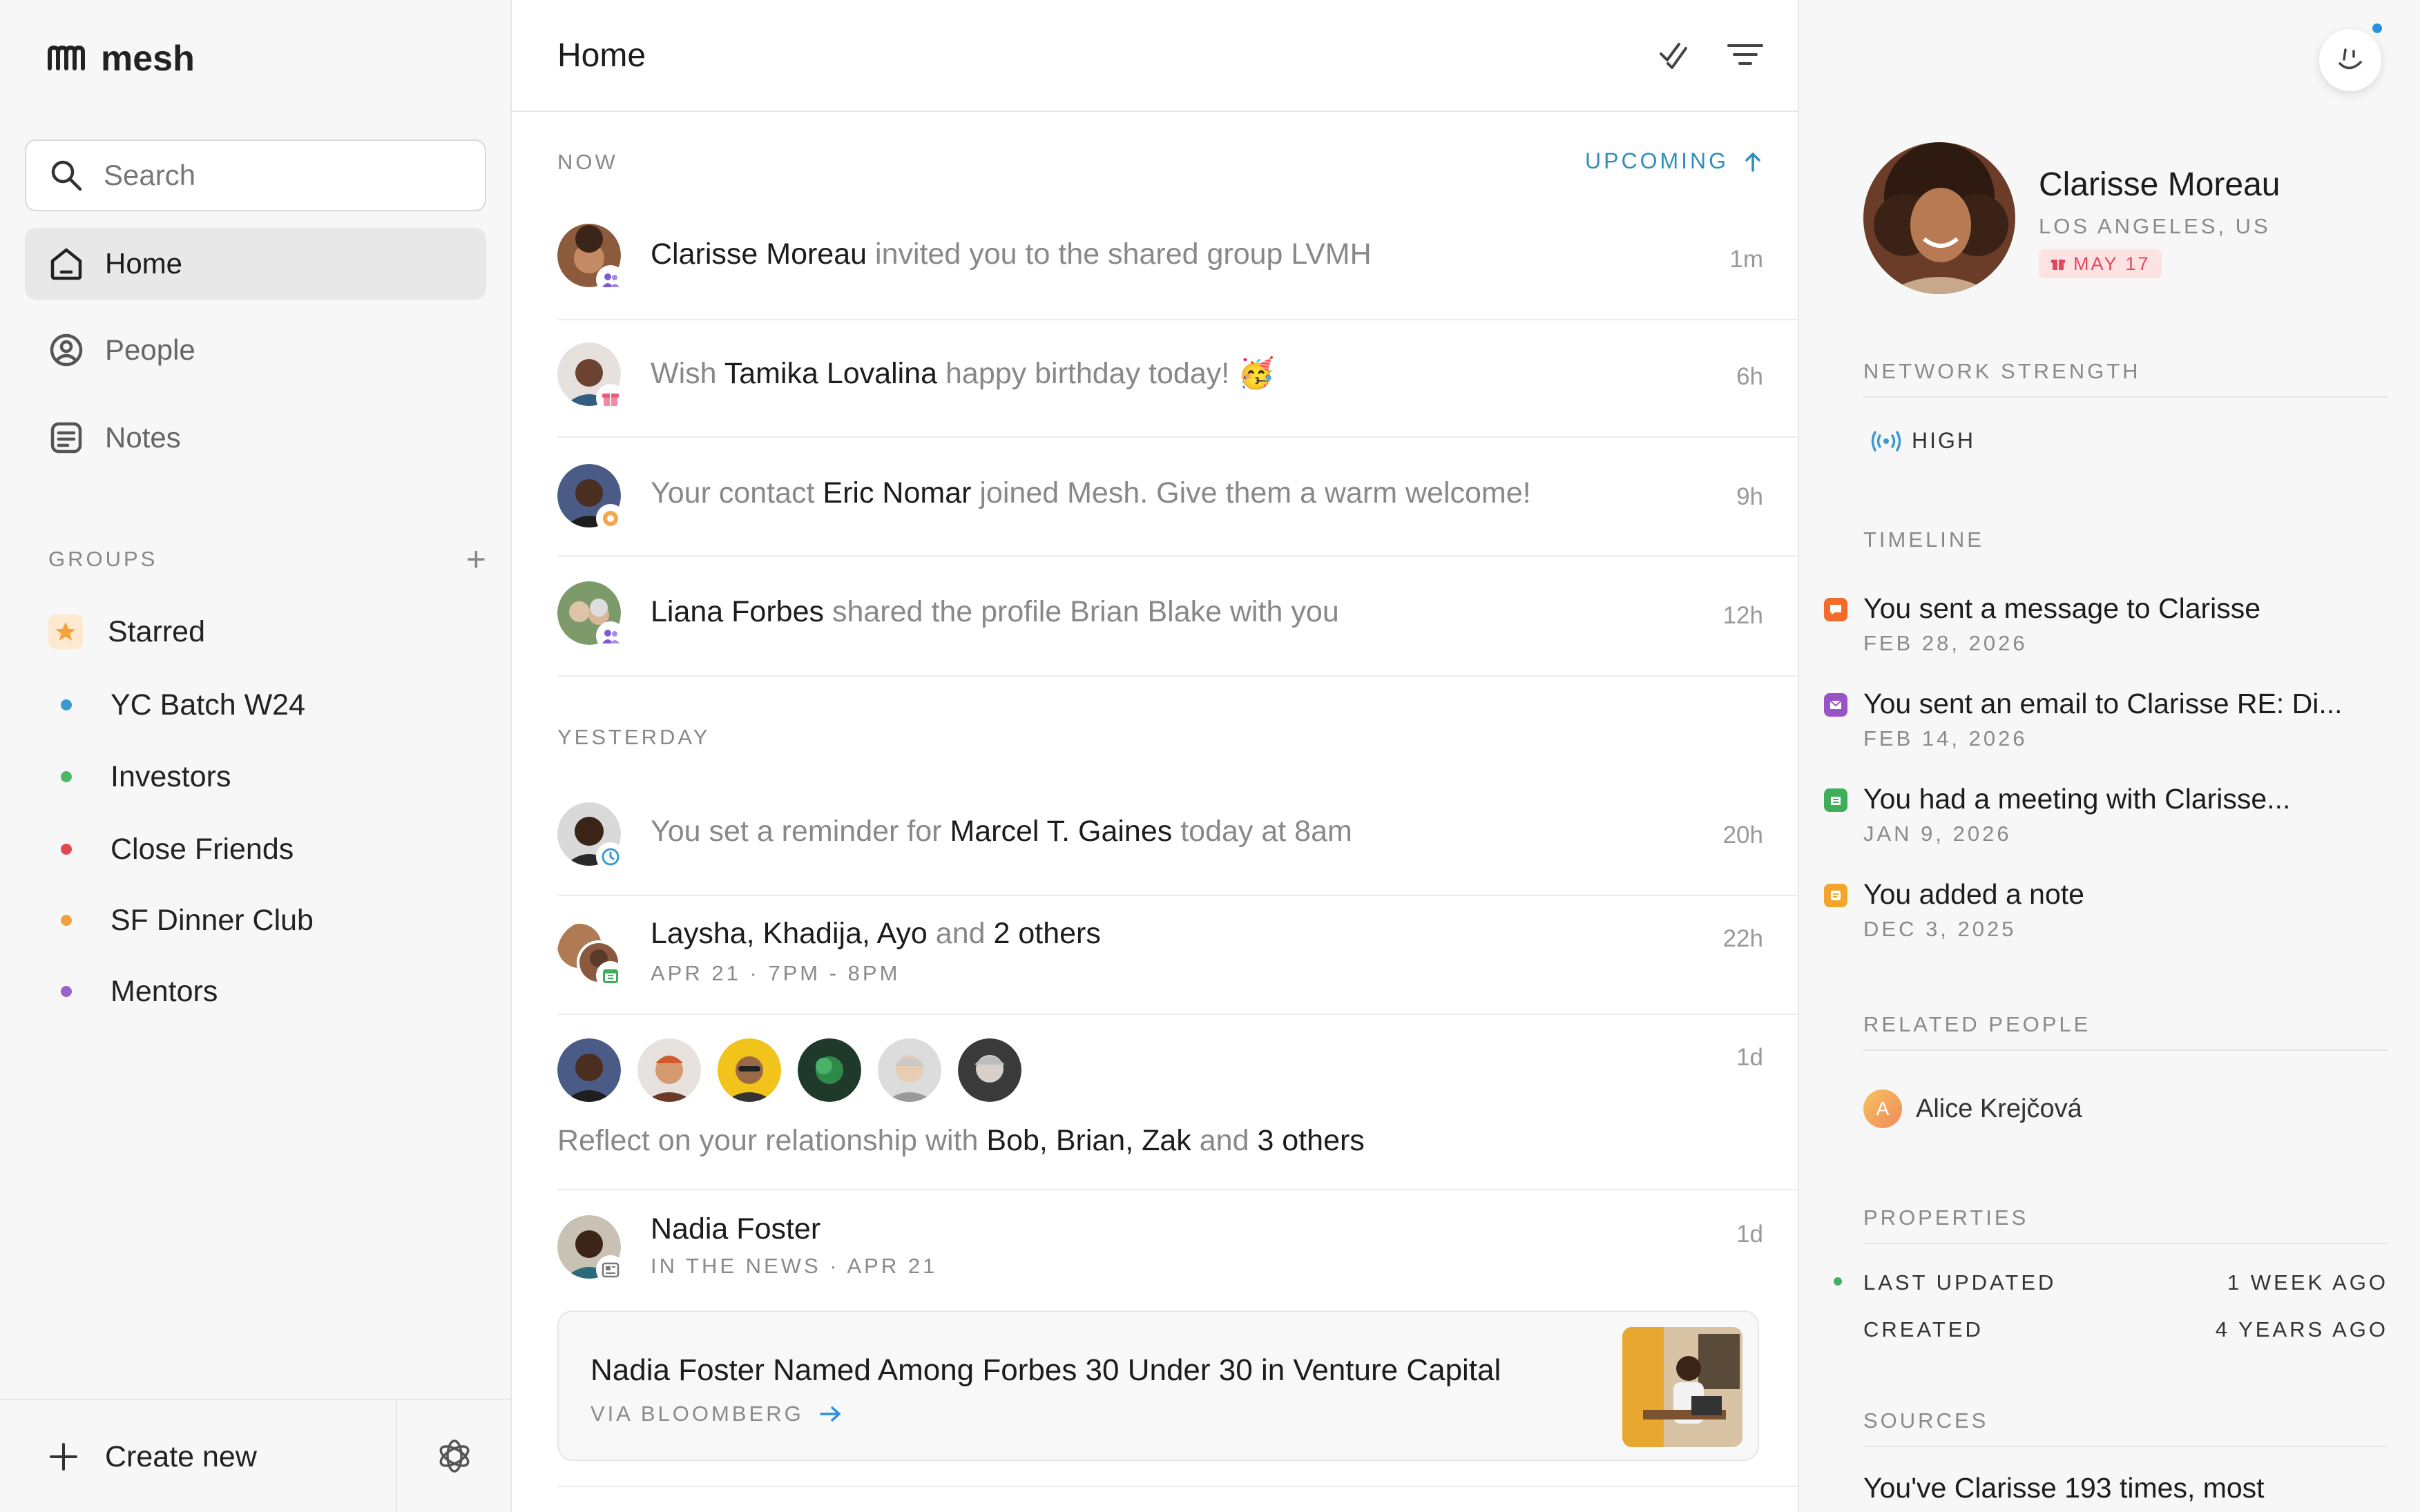 The width and height of the screenshot is (2420, 1512). I want to click on group-label: Investors, so click(171, 776).